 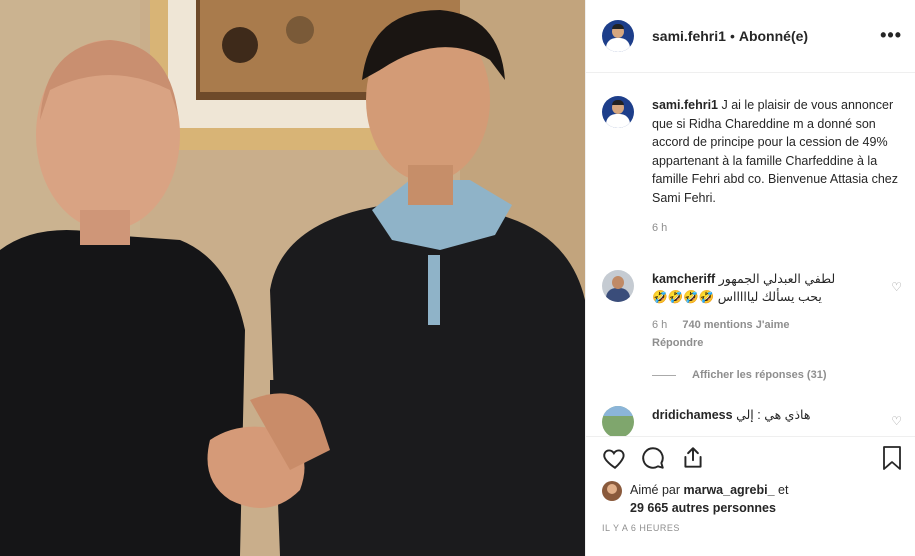 I want to click on comment-text-line1: لطفي العبدلي الجمهور, so click(x=777, y=279).